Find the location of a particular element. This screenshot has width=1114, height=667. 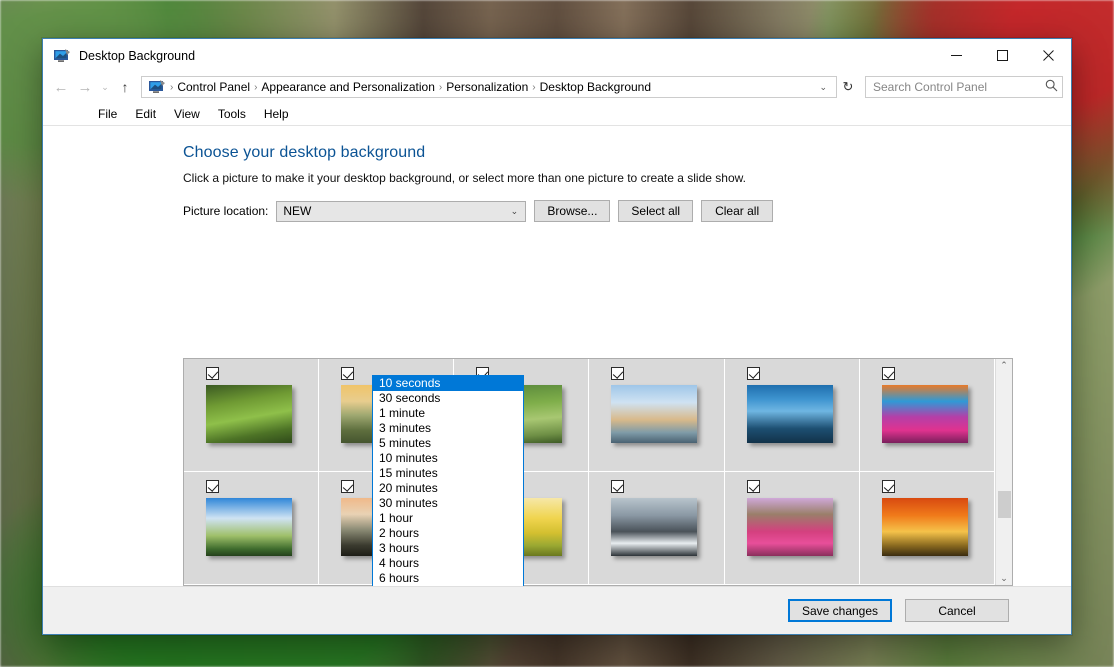

menu-view: View is located at coordinates (187, 114).